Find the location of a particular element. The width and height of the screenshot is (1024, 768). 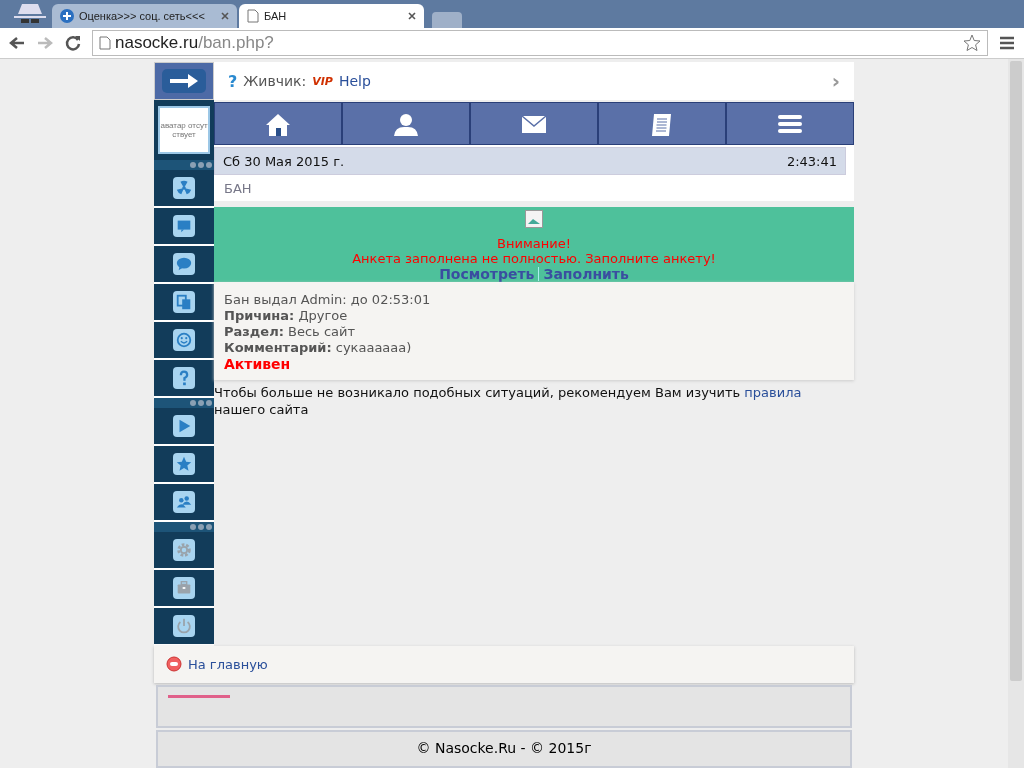

back-icon is located at coordinates (17, 43).